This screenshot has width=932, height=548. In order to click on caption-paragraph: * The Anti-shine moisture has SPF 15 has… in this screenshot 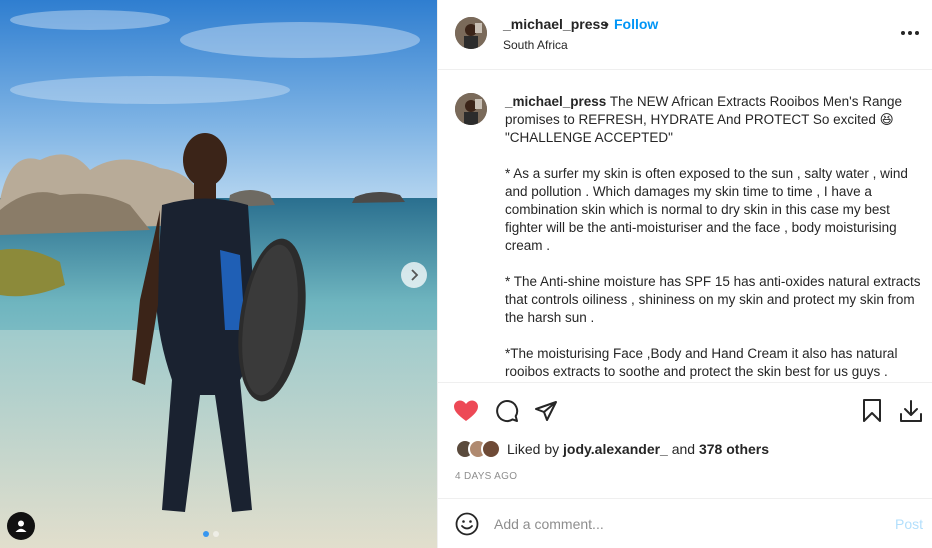, I will do `click(713, 299)`.